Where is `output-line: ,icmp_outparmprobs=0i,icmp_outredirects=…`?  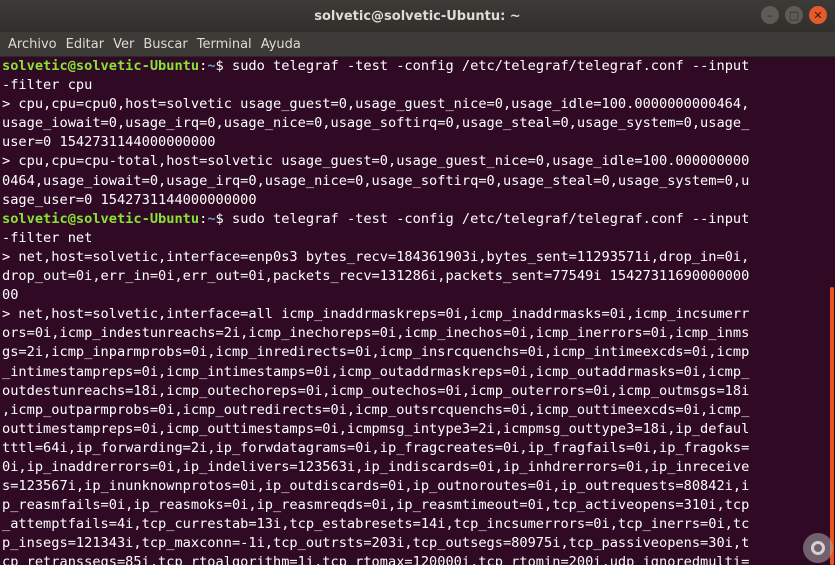 output-line: ,icmp_outparmprobs=0i,icmp_outredirects=… is located at coordinates (376, 409).